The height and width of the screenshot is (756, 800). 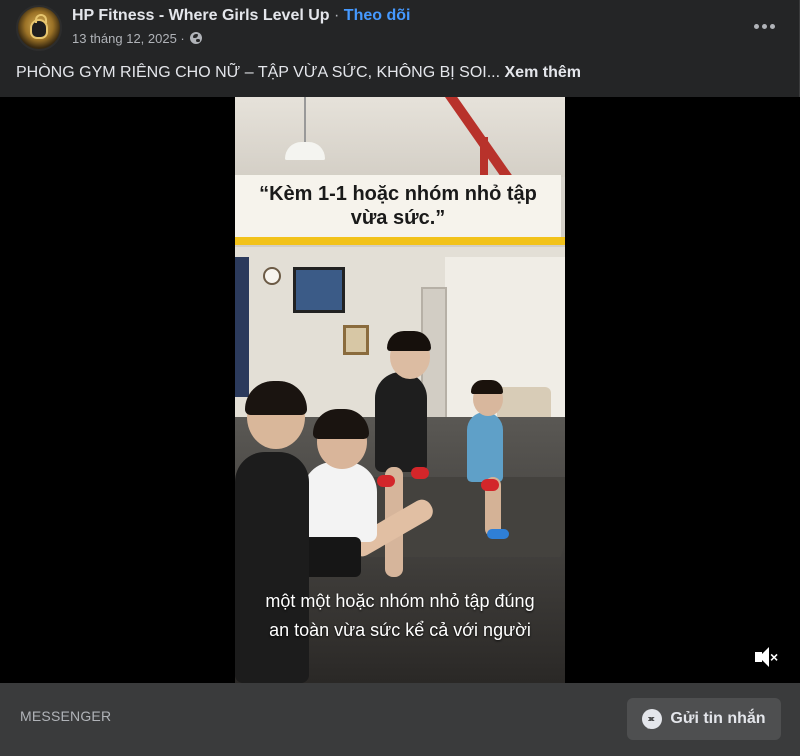 What do you see at coordinates (543, 72) in the screenshot?
I see `see-more-link: Xem thêm` at bounding box center [543, 72].